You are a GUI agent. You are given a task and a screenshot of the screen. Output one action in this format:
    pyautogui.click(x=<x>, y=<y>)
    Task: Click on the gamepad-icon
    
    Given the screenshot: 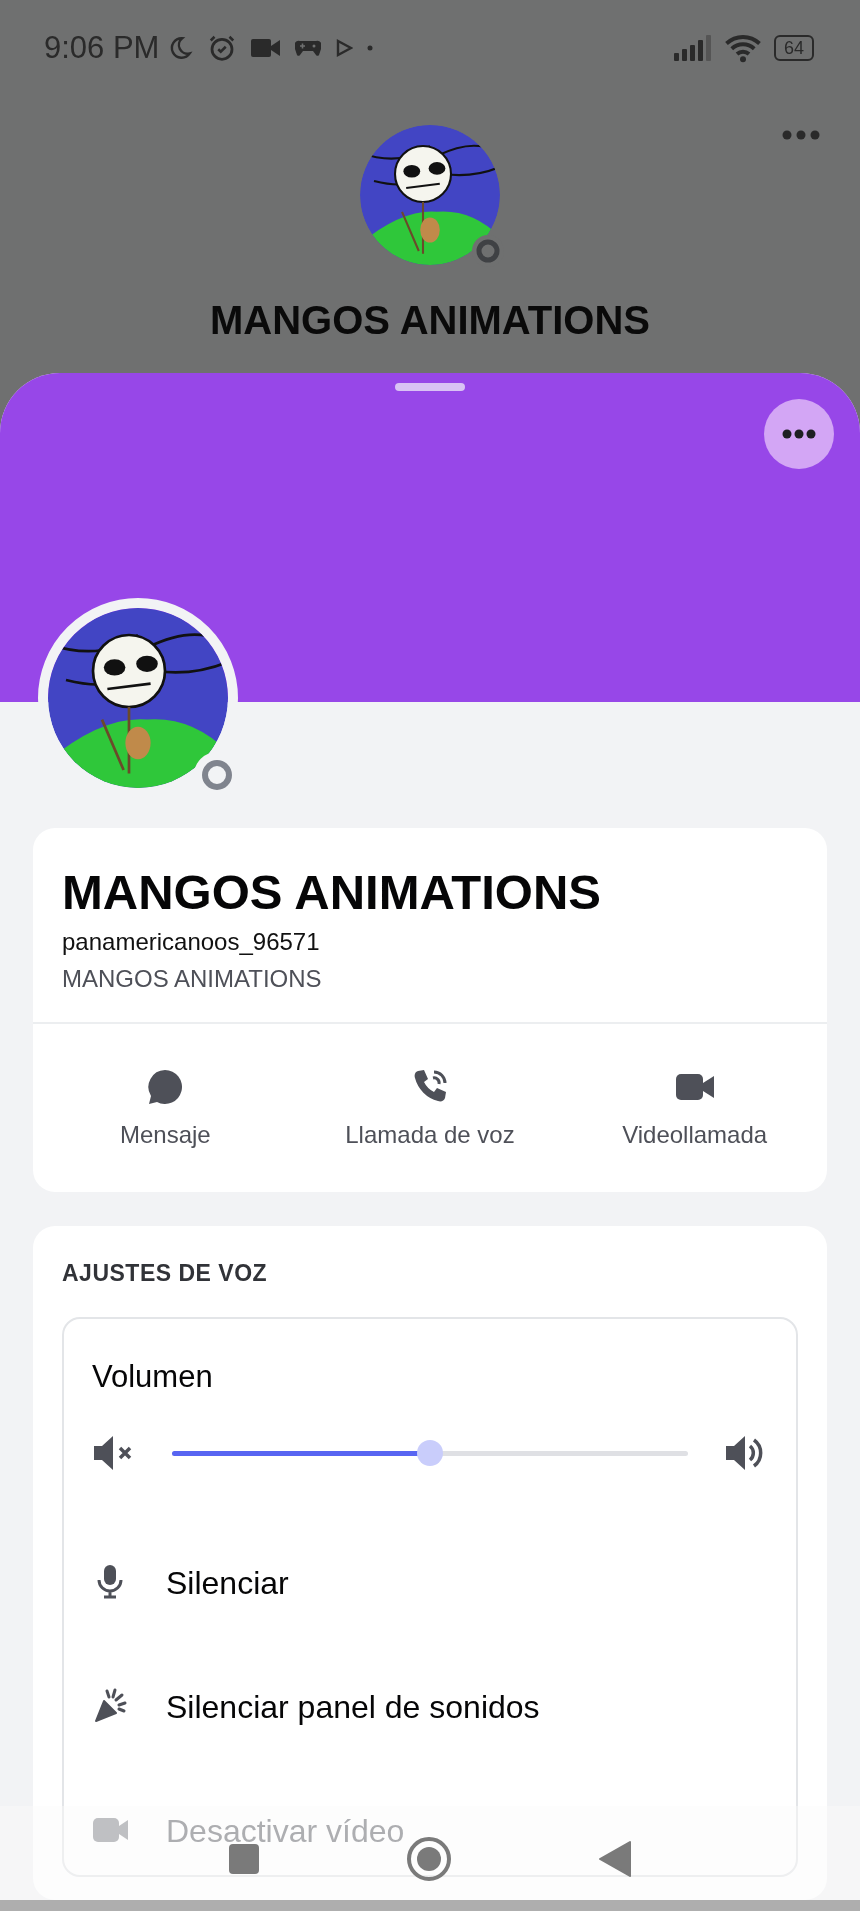 What is the action you would take?
    pyautogui.click(x=308, y=48)
    